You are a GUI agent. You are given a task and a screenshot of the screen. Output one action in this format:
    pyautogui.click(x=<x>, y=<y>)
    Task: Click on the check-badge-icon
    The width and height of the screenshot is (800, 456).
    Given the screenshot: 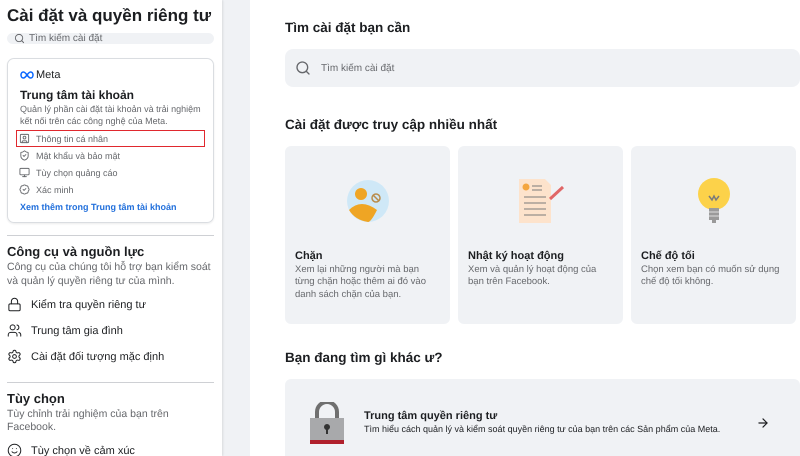 What is the action you would take?
    pyautogui.click(x=24, y=190)
    